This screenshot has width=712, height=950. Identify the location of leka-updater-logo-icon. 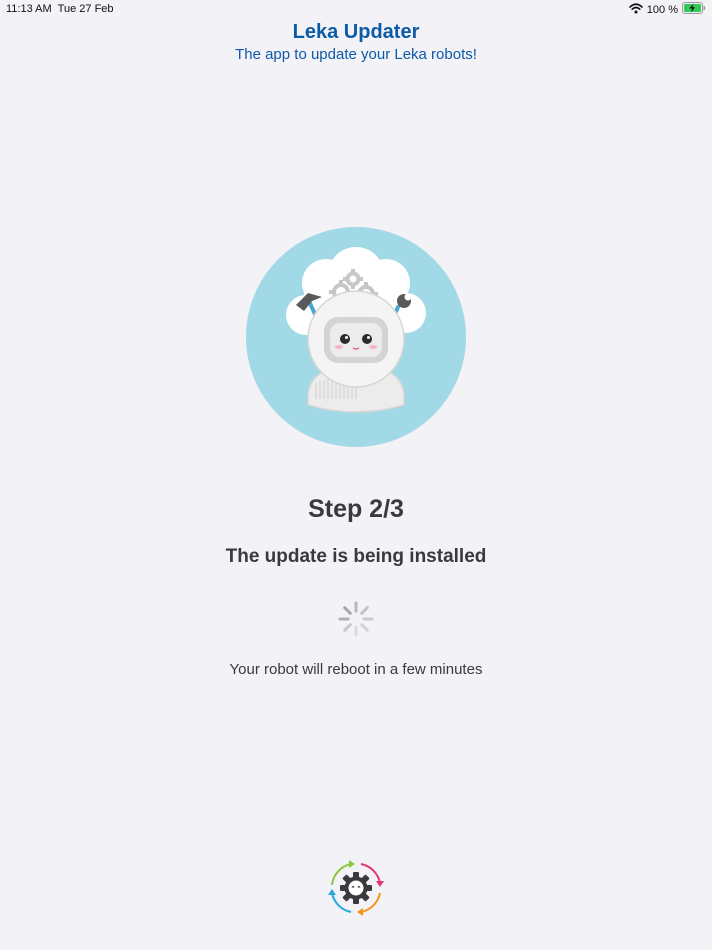
(356, 888).